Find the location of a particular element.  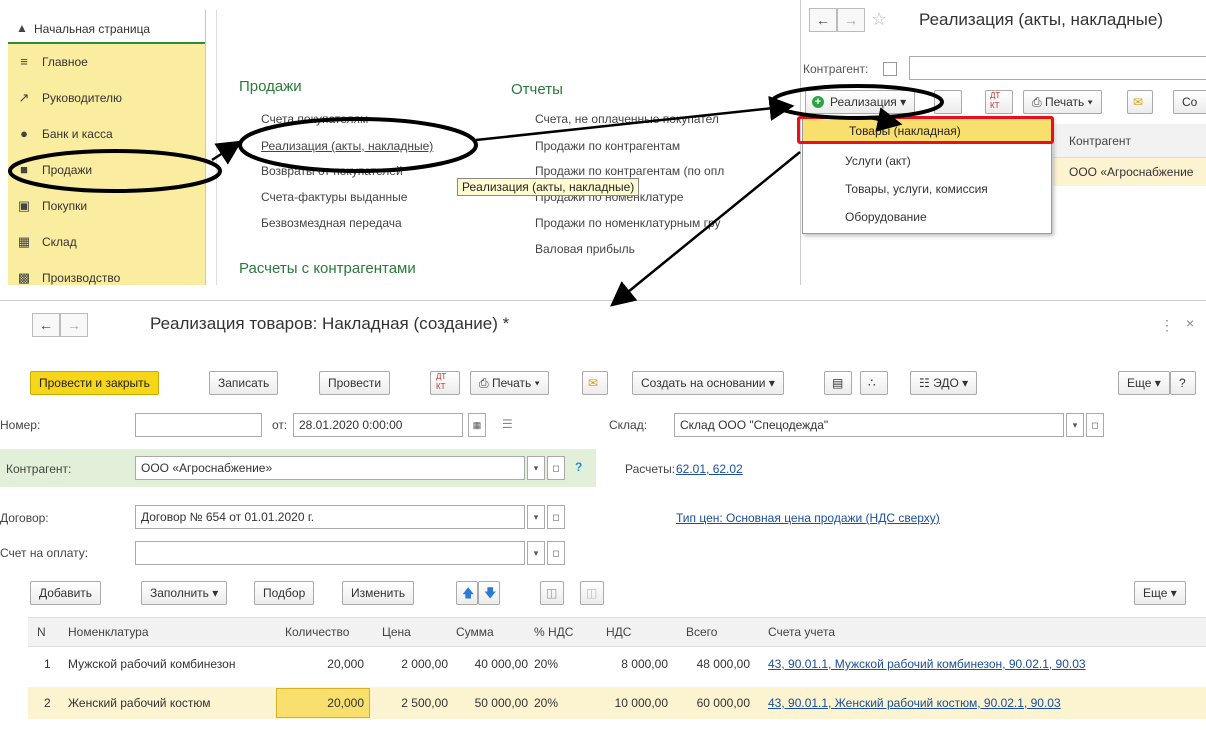

structure-icon: ▤ is located at coordinates (838, 383).